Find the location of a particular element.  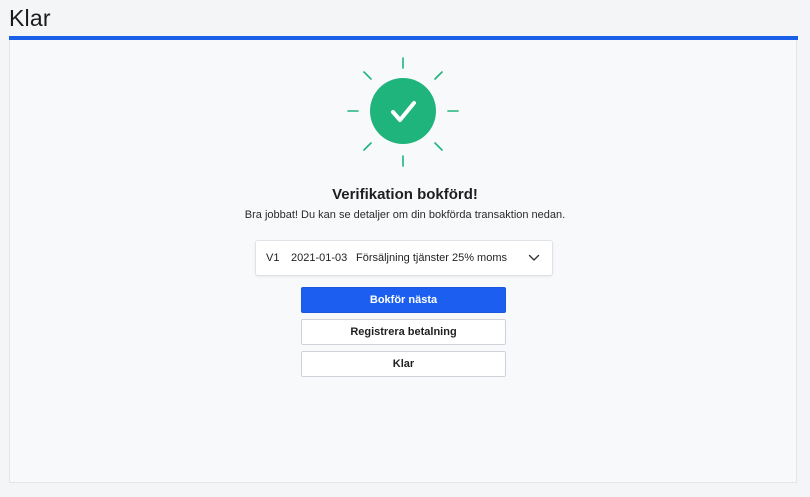

verification-date: 2021-01-03 is located at coordinates (319, 258).